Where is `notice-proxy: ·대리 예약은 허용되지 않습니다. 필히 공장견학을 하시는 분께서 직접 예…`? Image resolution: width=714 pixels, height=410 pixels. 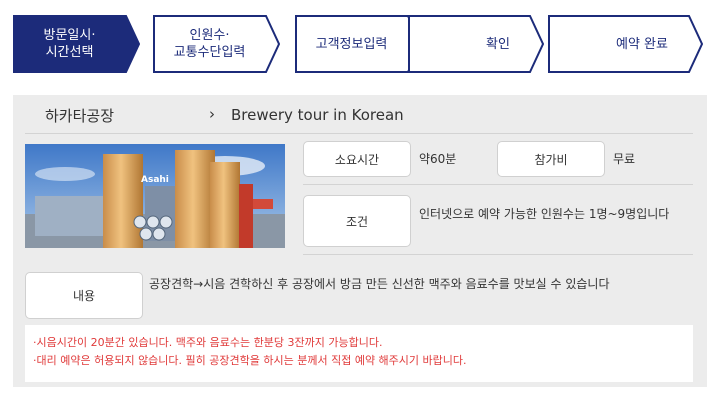 notice-proxy: ·대리 예약은 허용되지 않습니다. 필히 공장견학을 하시는 분께서 직접 예… is located at coordinates (250, 360).